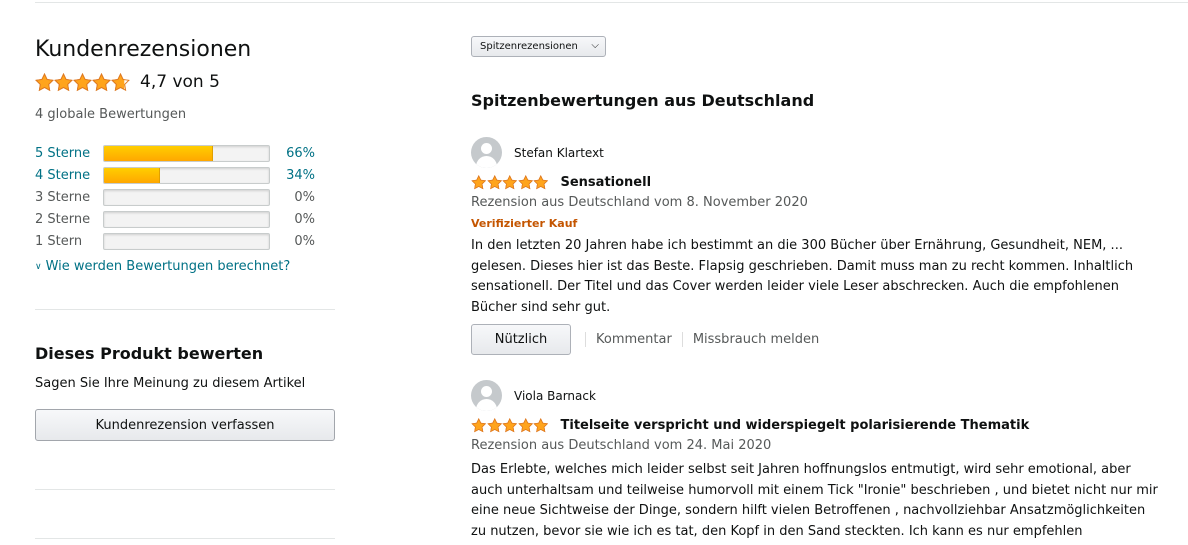 This screenshot has width=1188, height=545. Describe the element at coordinates (63, 153) in the screenshot. I see `histogram-label: 5 Sterne` at that location.